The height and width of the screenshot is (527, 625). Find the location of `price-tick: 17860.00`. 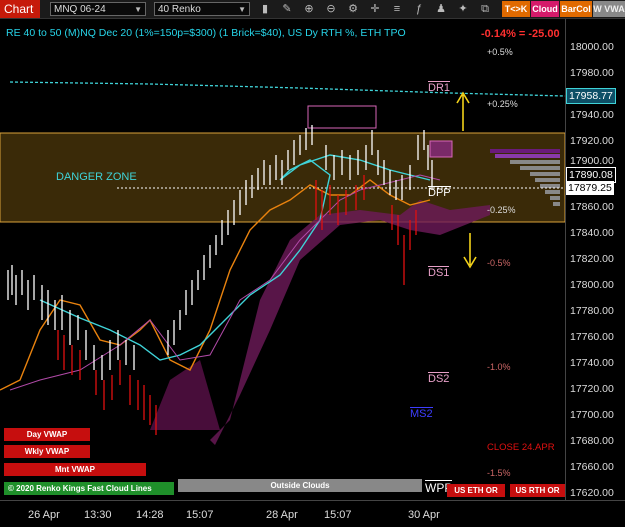

price-tick: 17860.00 is located at coordinates (592, 207).